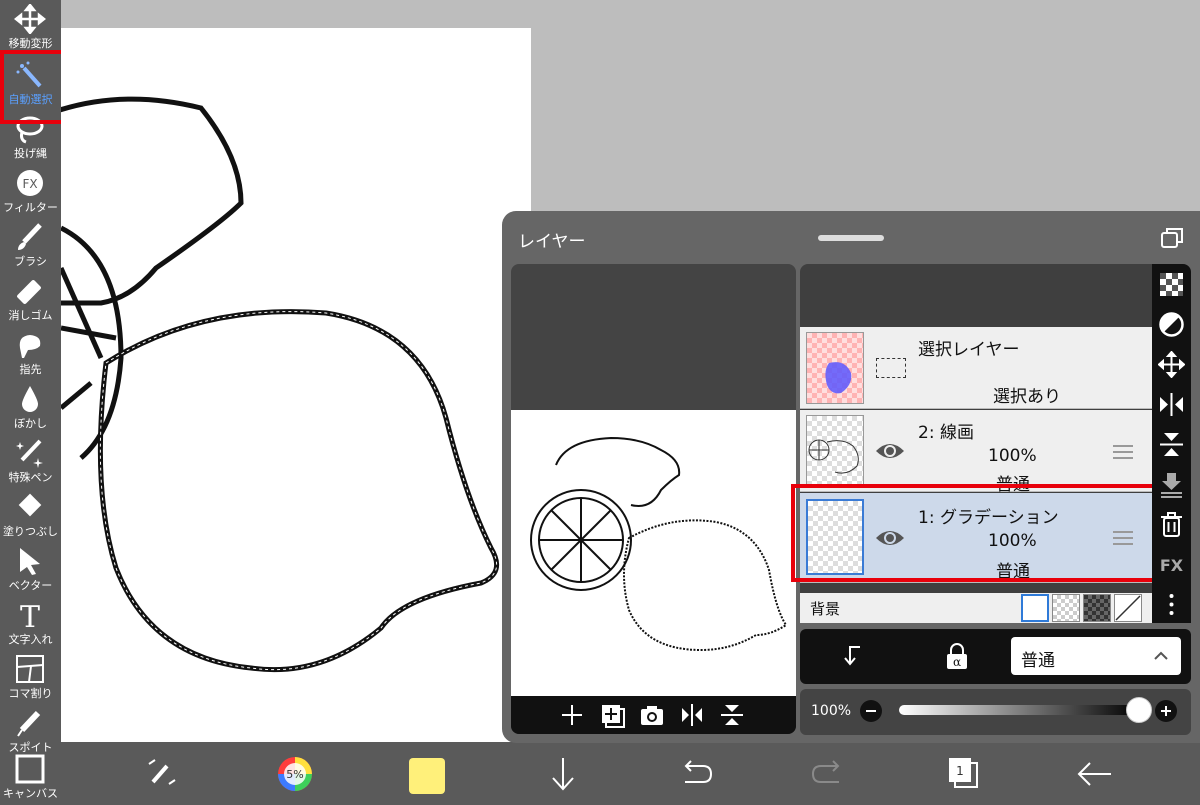 The image size is (1200, 805). I want to click on tool-canvas: キャンバス, so click(30, 778).